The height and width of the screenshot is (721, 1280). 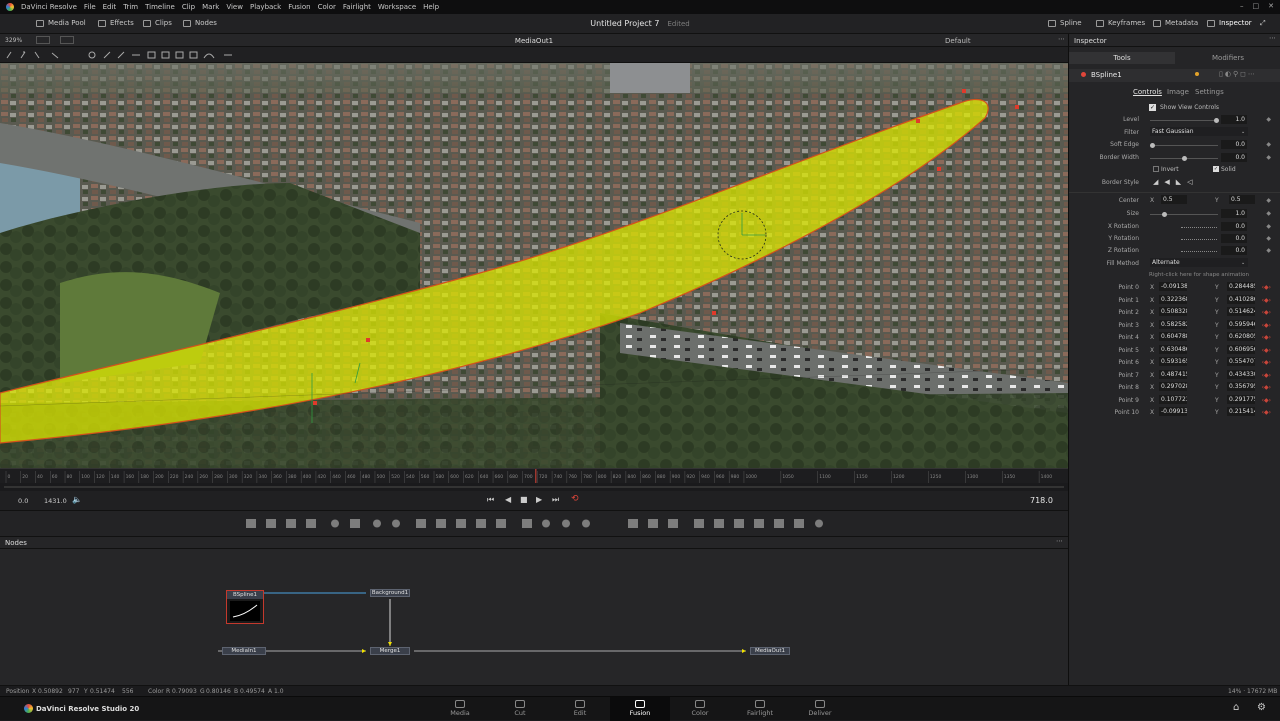 What do you see at coordinates (534, 487) in the screenshot?
I see `scrub-bar` at bounding box center [534, 487].